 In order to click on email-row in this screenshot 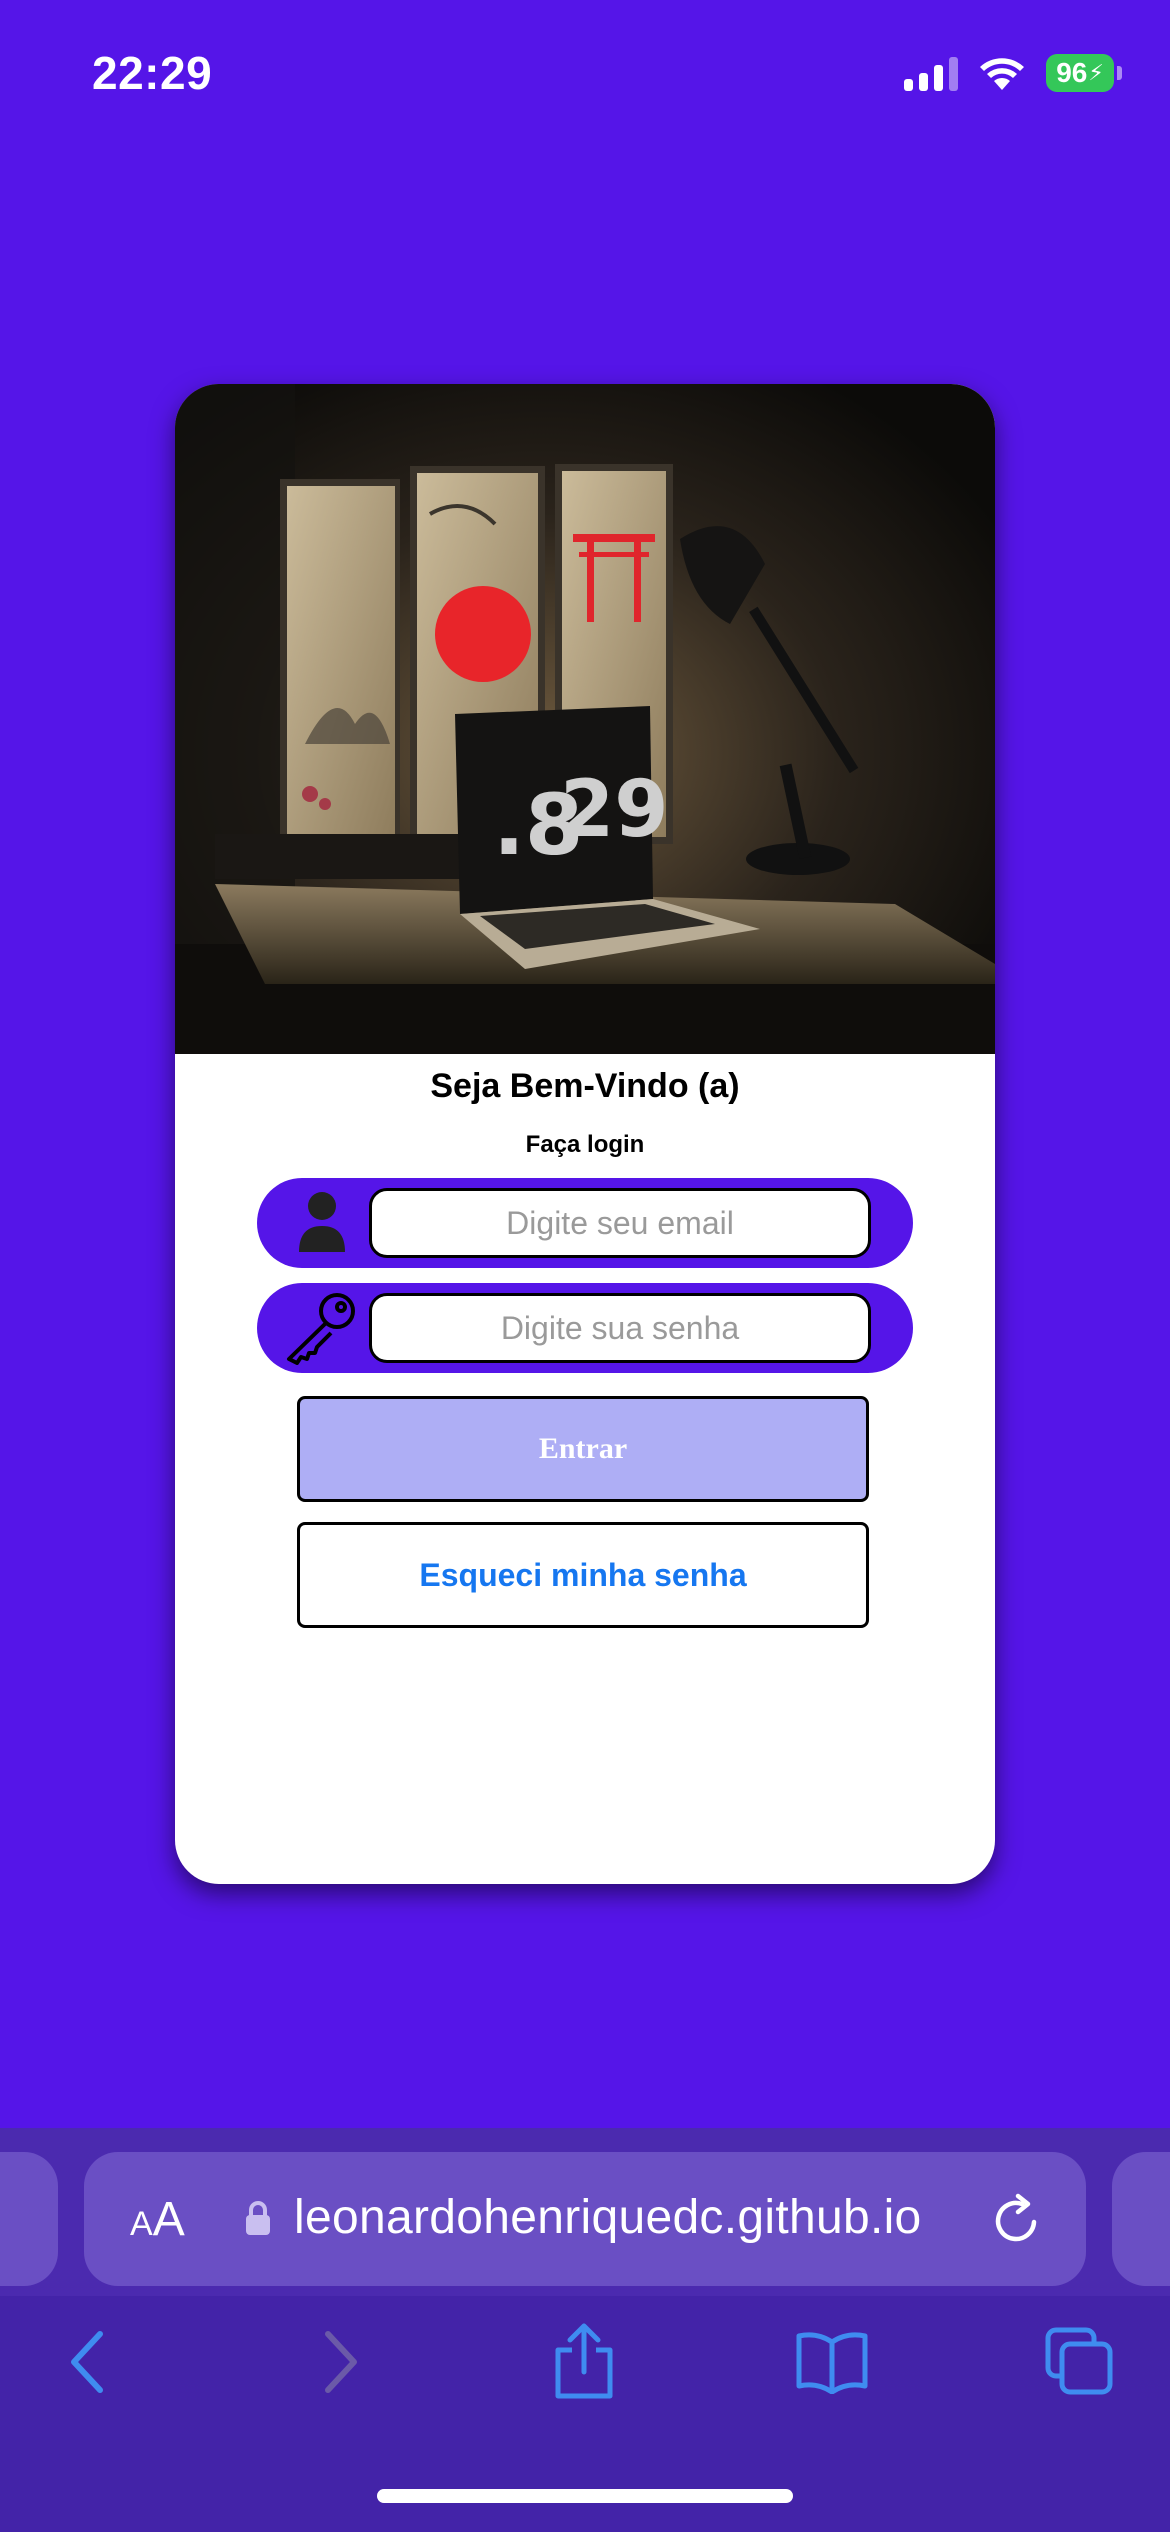, I will do `click(585, 1223)`.